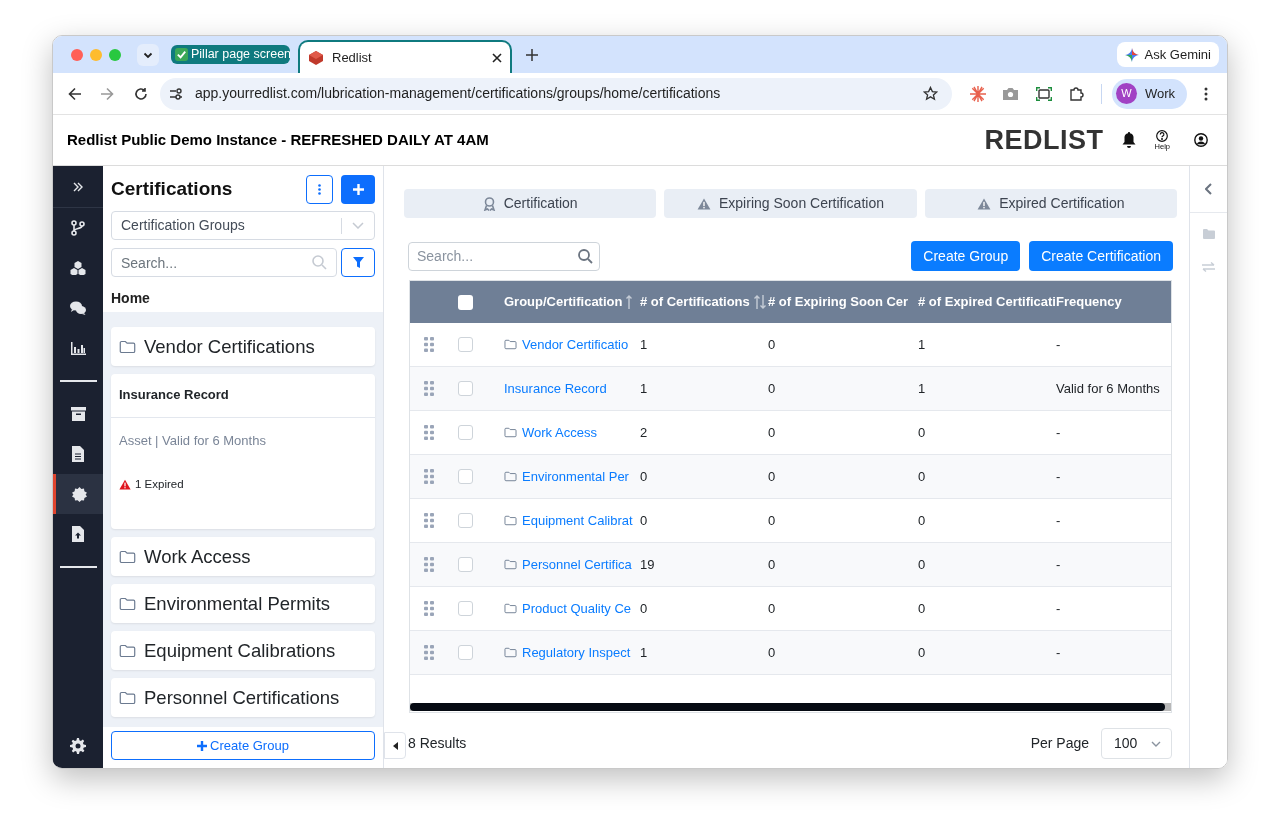 The image size is (1280, 838). Describe the element at coordinates (1167, 54) in the screenshot. I see `ask-gemini-button: Ask Gemini` at that location.